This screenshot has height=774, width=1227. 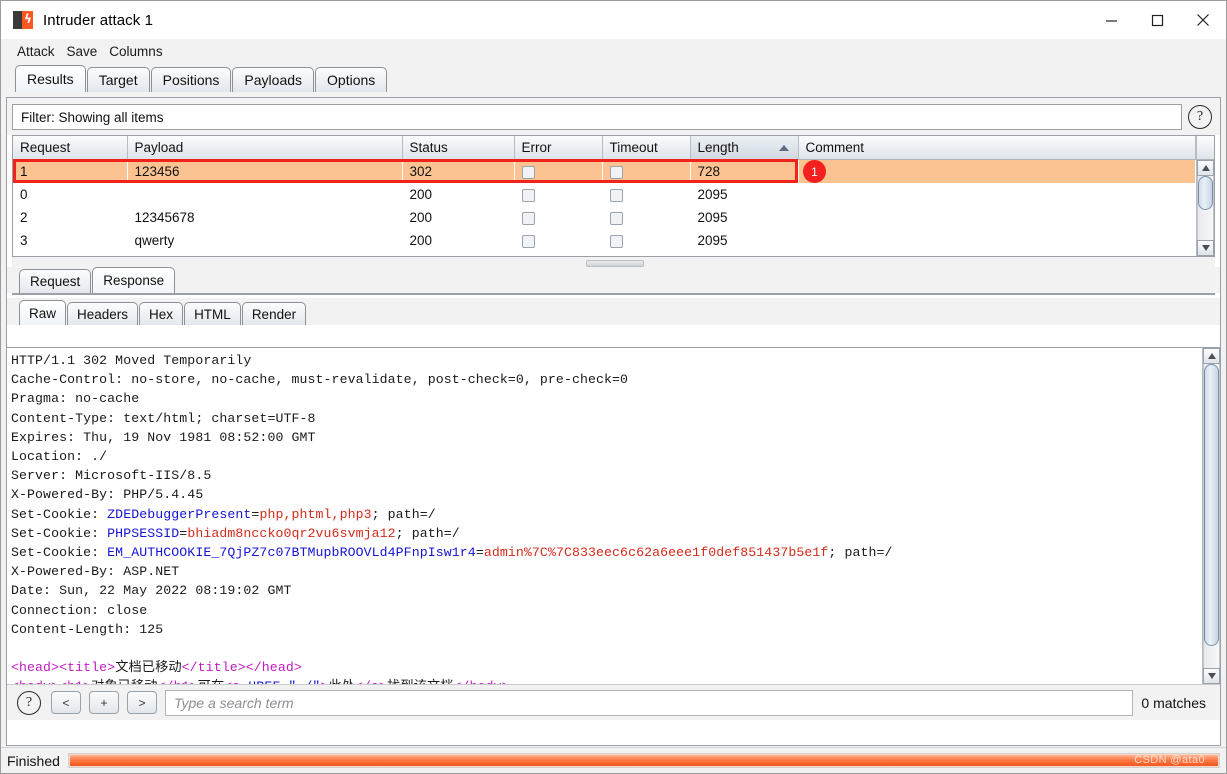 I want to click on cookie-value: php,phtml,php3, so click(x=315, y=514).